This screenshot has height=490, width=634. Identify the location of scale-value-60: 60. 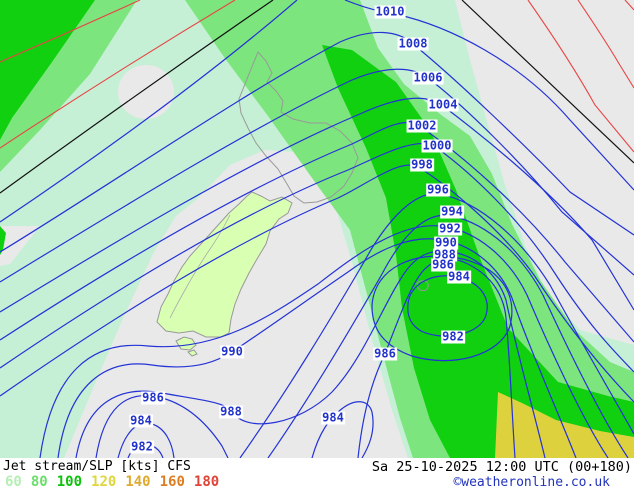
(13, 482).